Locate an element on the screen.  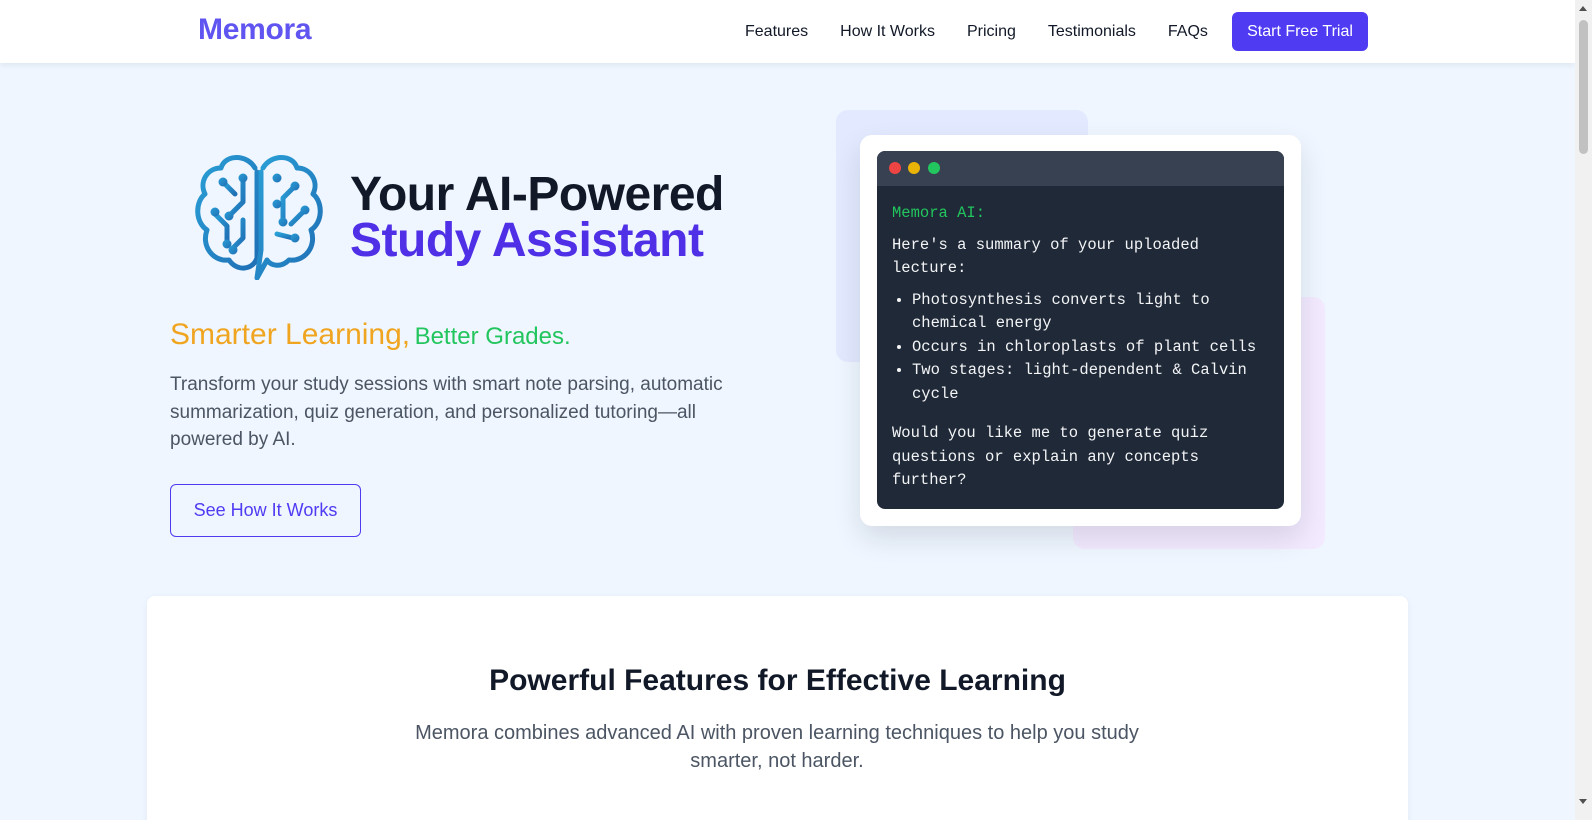
brand-logo: Memora is located at coordinates (255, 30).